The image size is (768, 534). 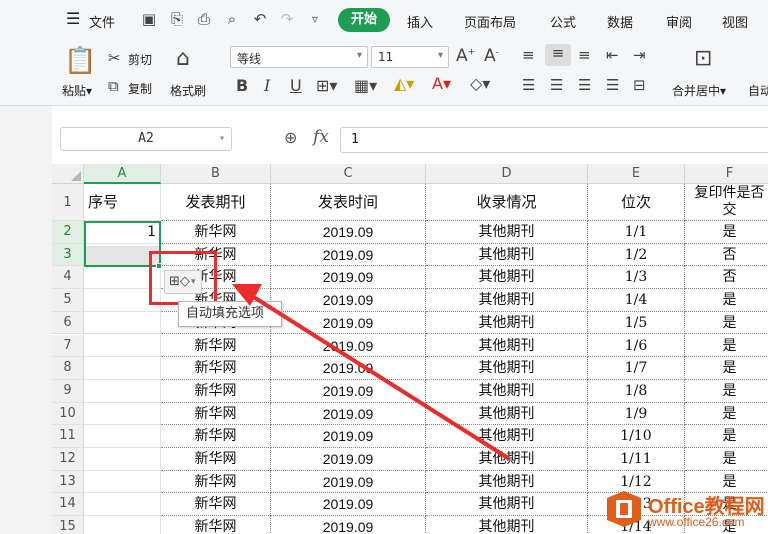 I want to click on row-header-5: 5, so click(x=68, y=300).